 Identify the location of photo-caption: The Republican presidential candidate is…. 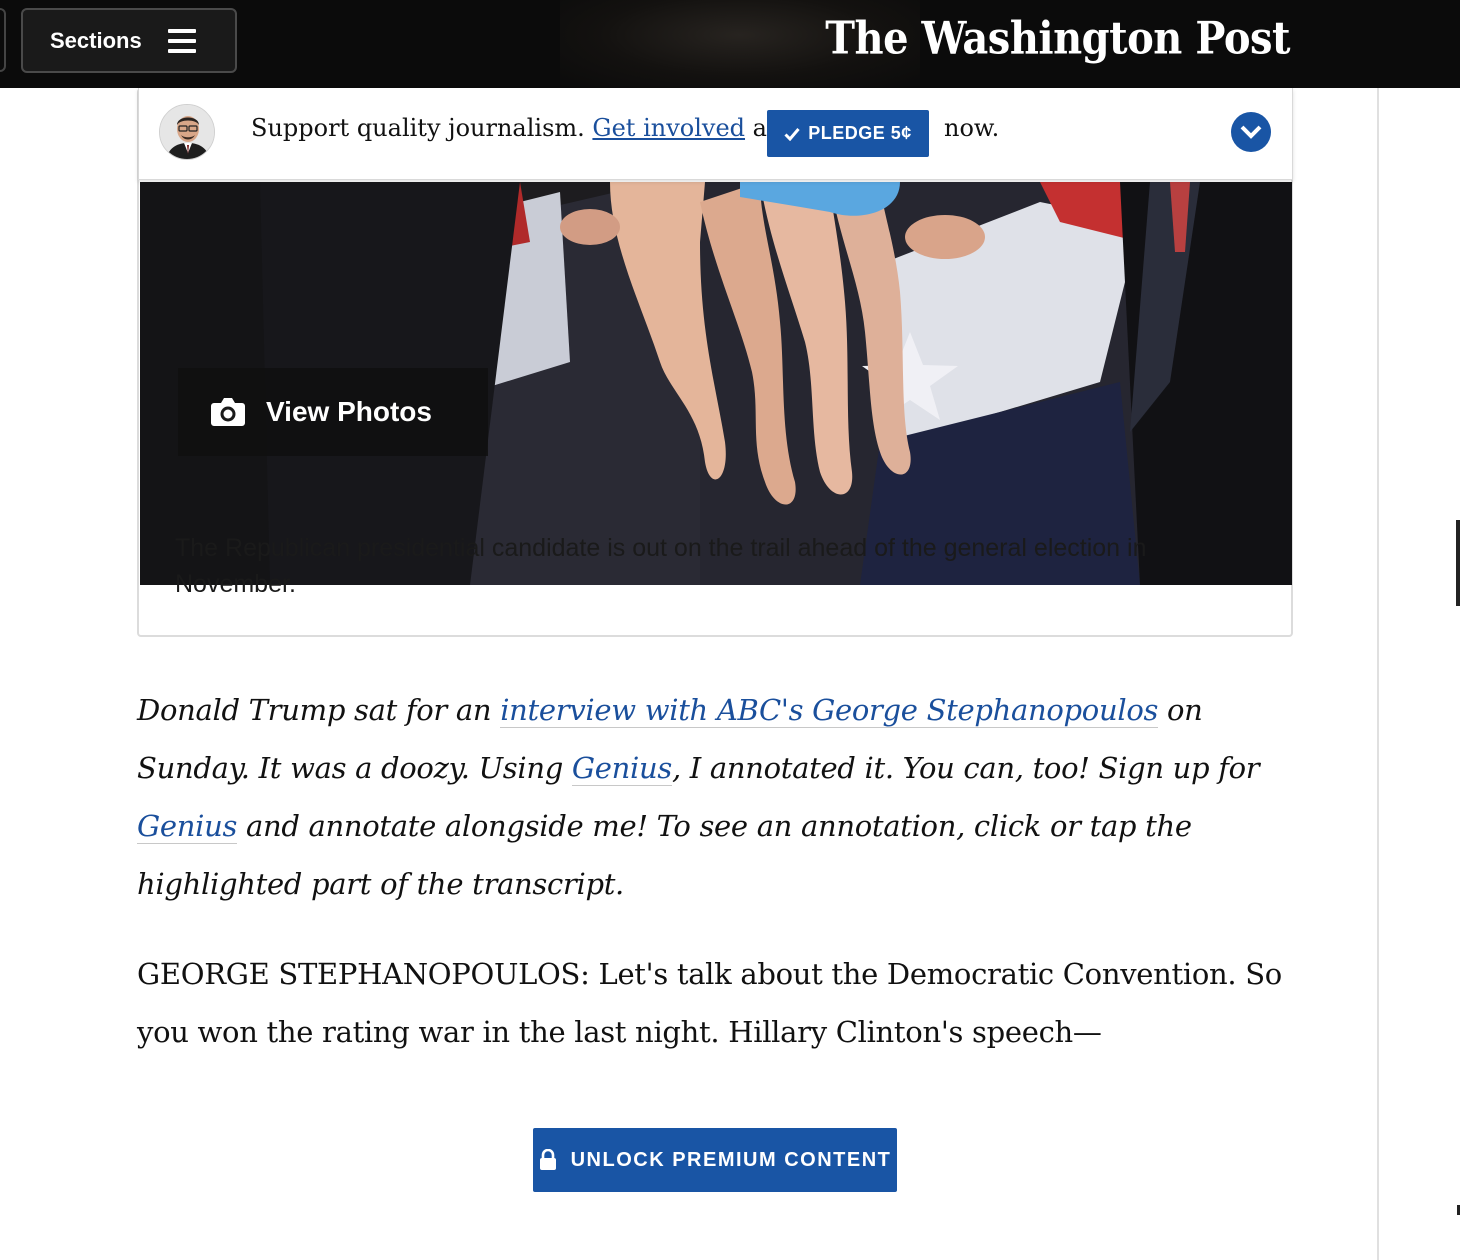
(661, 566).